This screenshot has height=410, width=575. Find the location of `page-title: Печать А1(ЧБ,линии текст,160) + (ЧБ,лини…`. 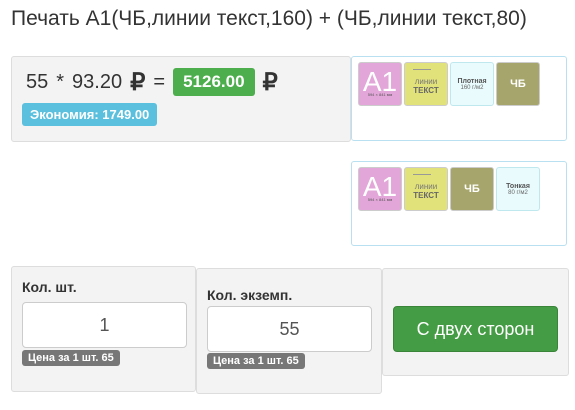

page-title: Печать А1(ЧБ,линии текст,160) + (ЧБ,лини… is located at coordinates (269, 18).